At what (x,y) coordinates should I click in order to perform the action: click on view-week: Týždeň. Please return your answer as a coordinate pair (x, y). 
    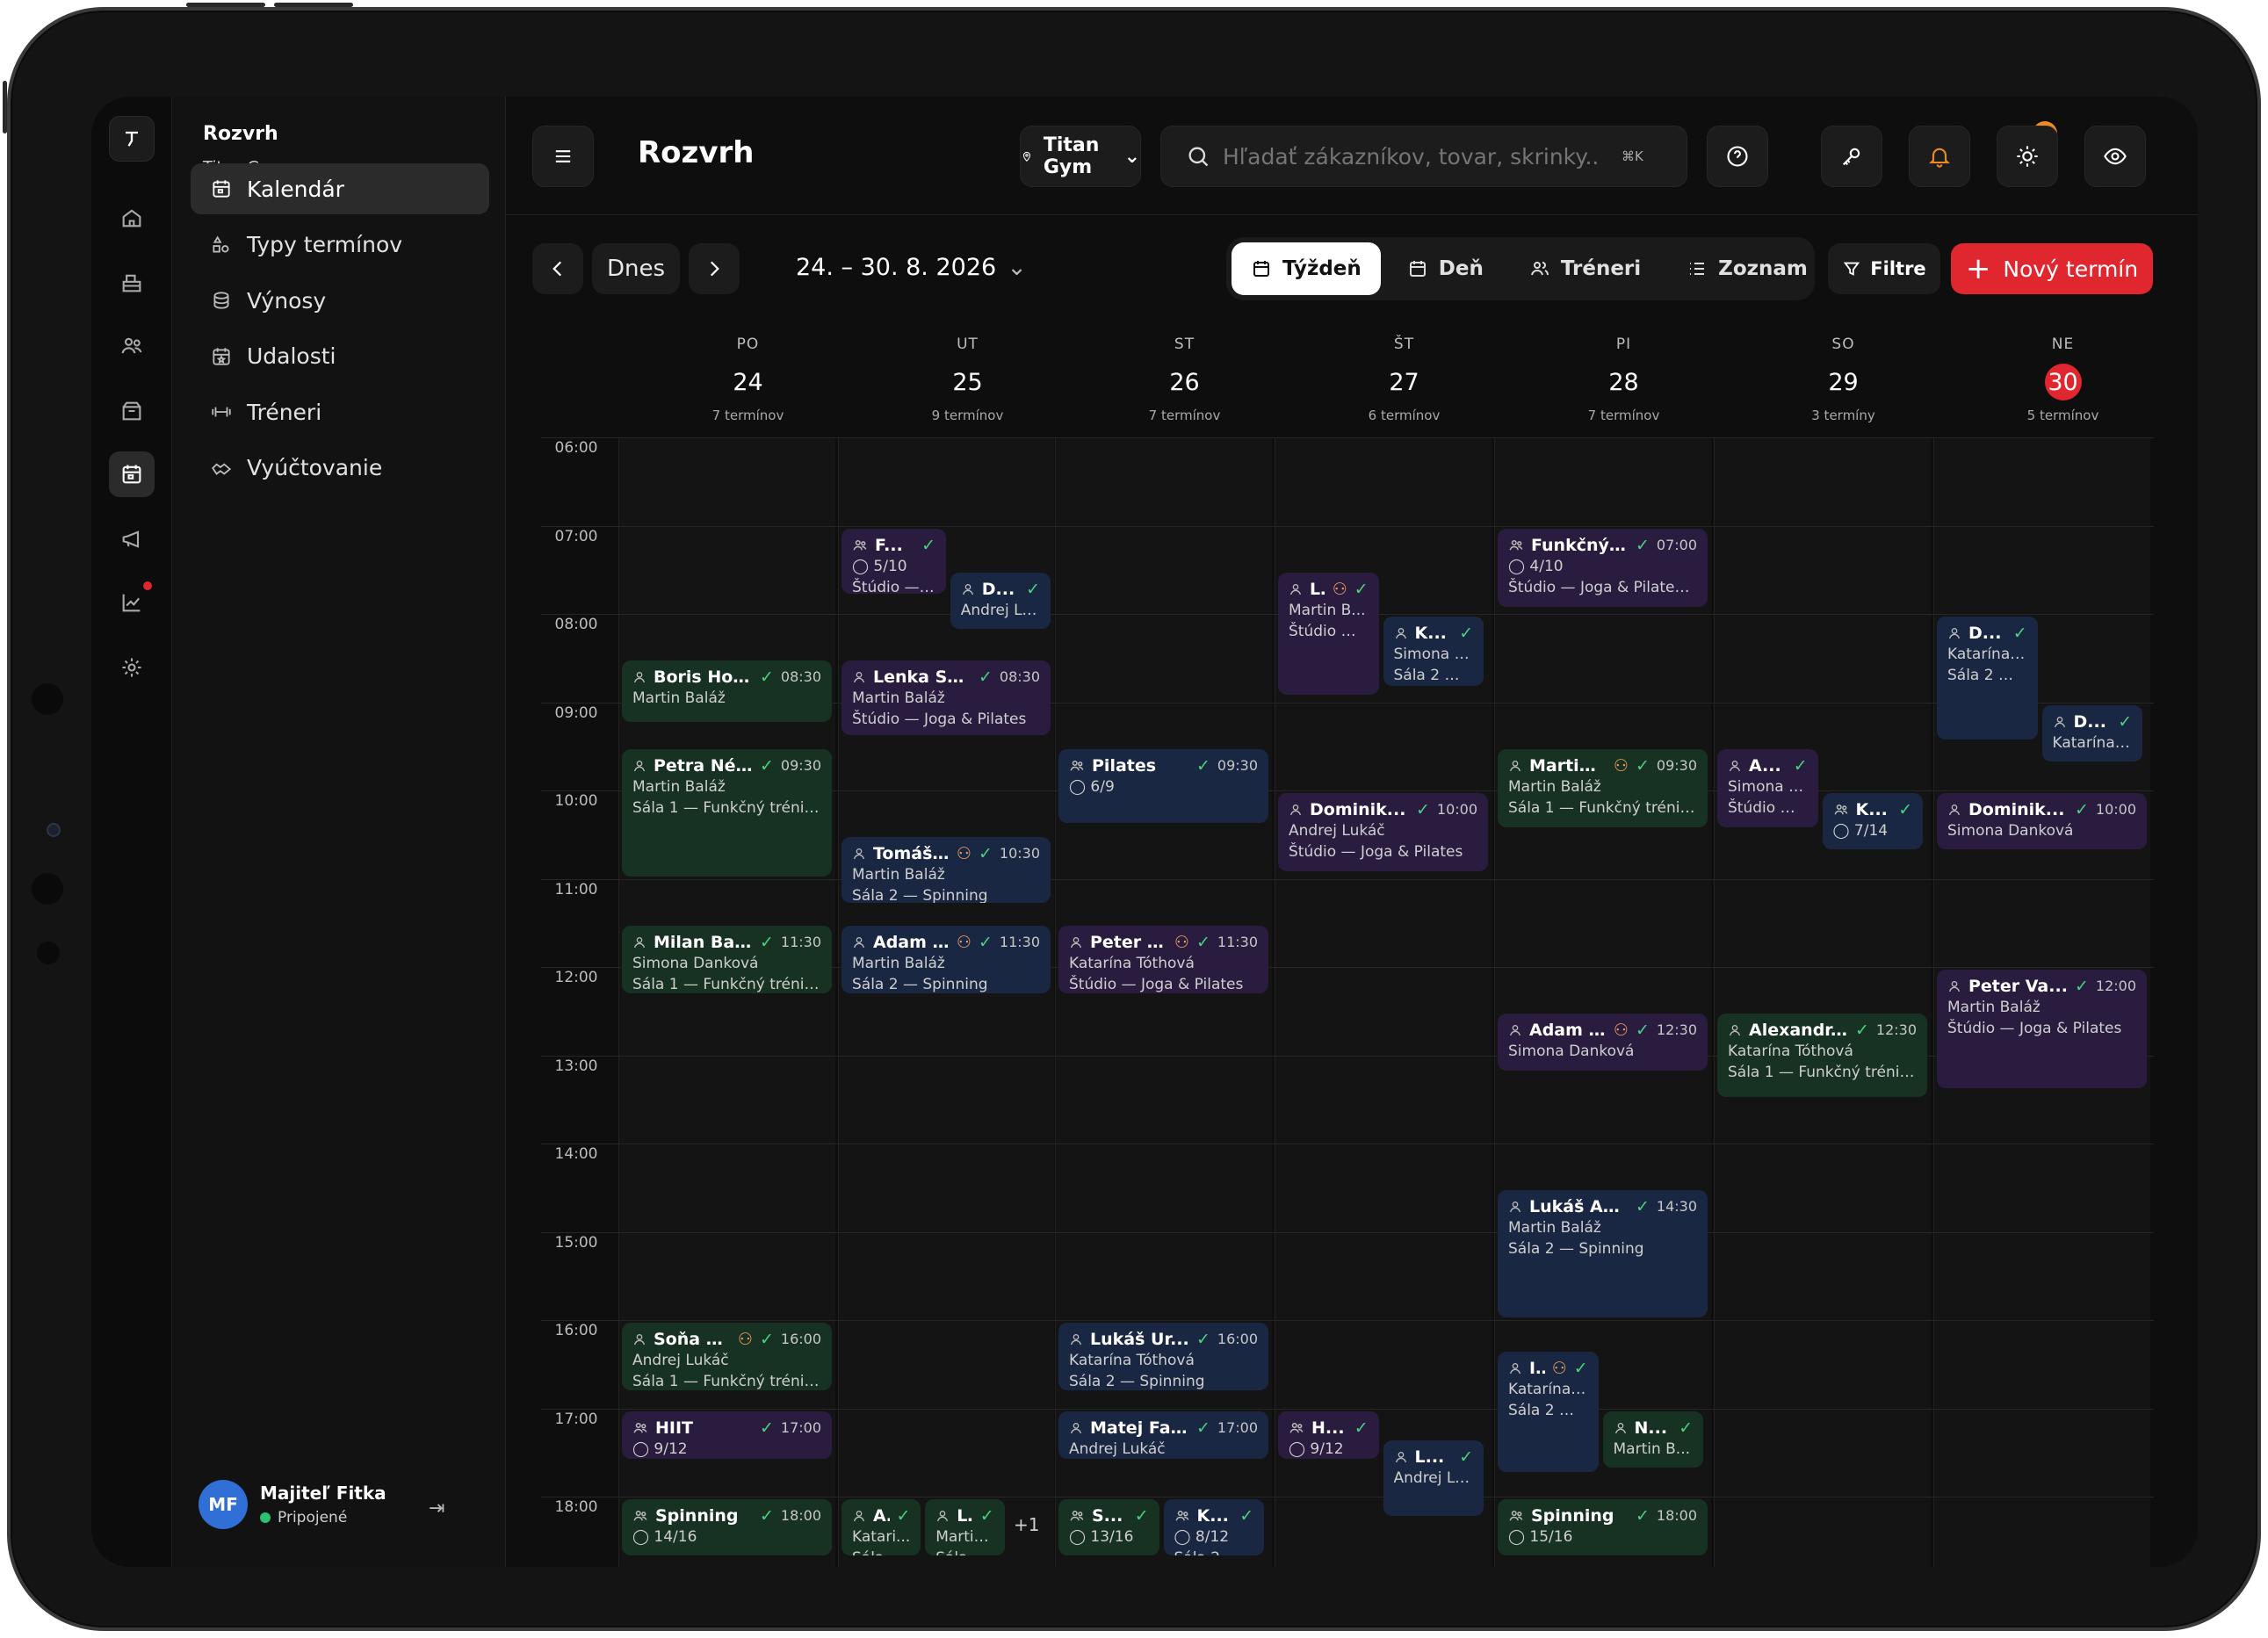
    Looking at the image, I should click on (1307, 268).